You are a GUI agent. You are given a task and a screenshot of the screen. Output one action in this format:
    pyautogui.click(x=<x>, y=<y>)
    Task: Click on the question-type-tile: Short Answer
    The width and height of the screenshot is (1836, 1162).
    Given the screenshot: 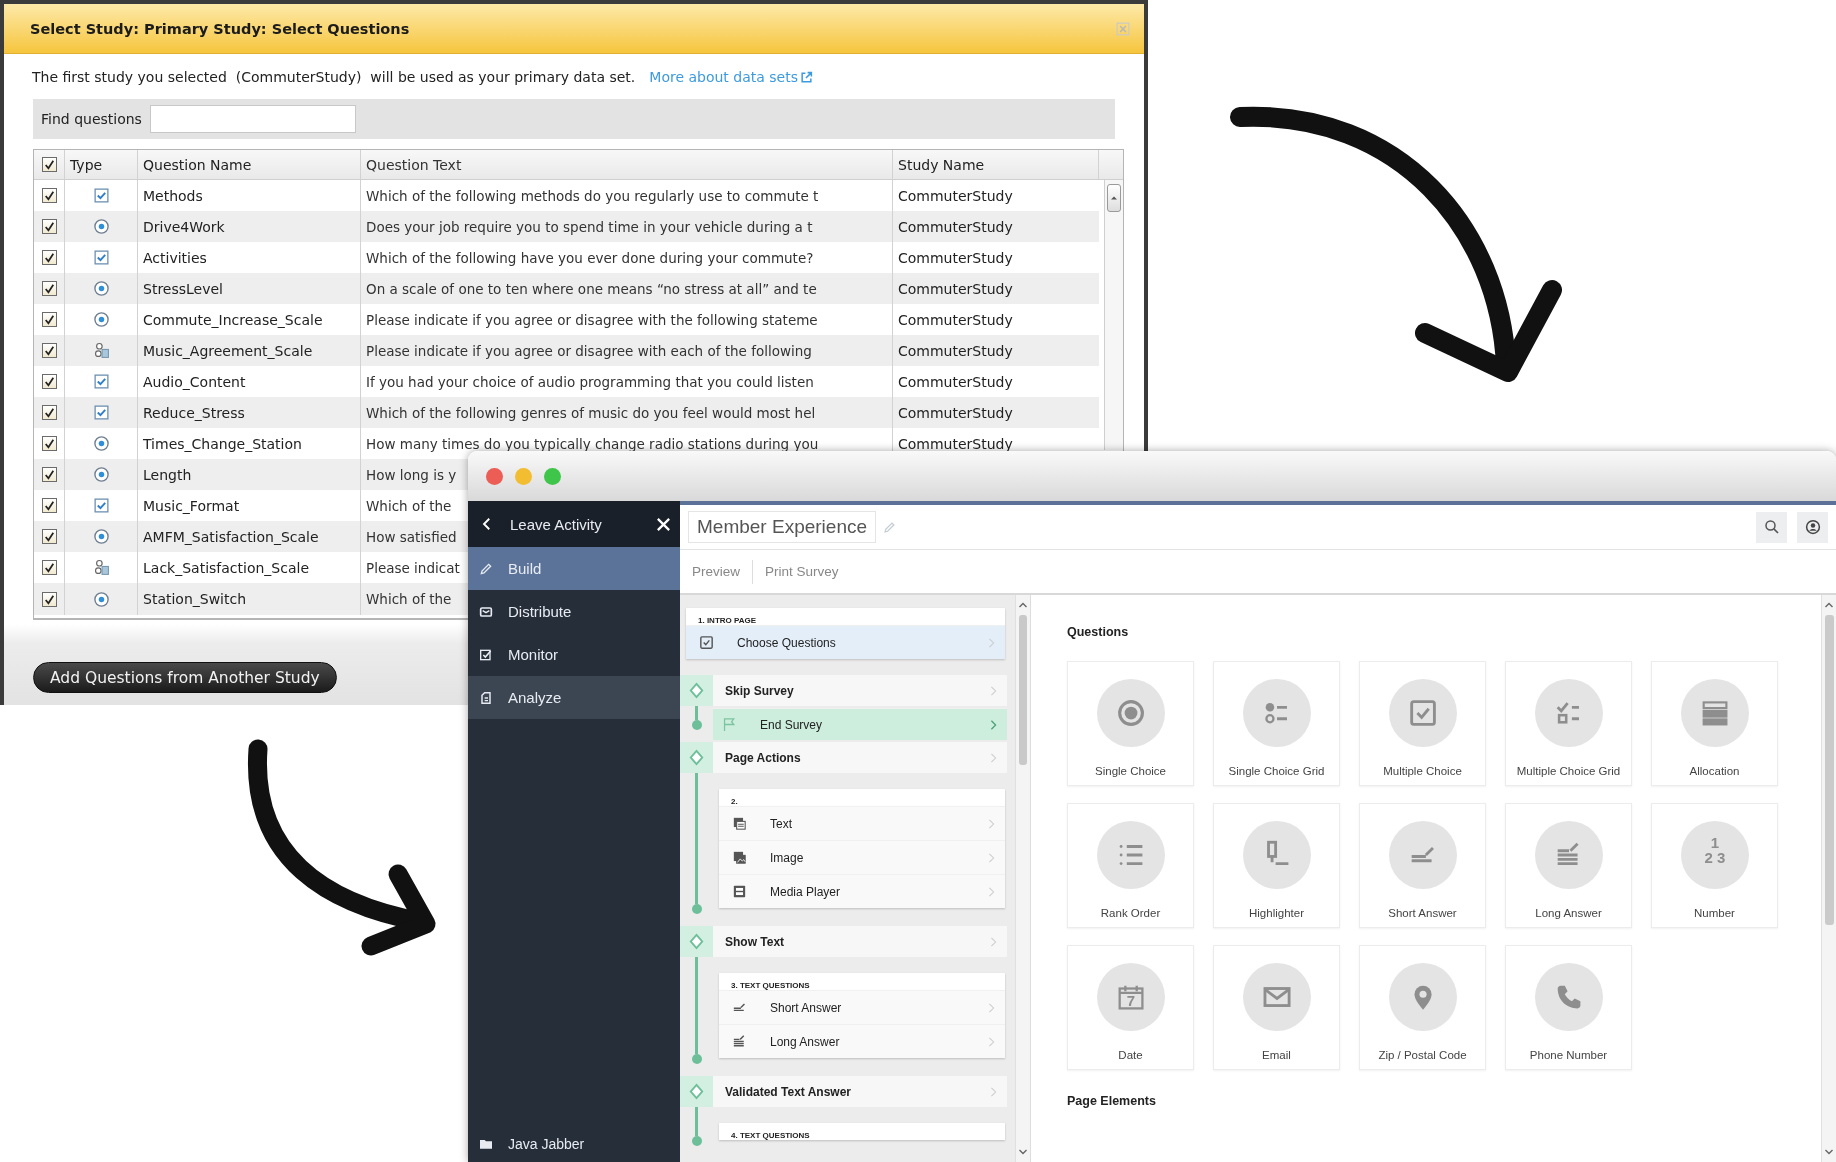 What is the action you would take?
    pyautogui.click(x=1422, y=865)
    